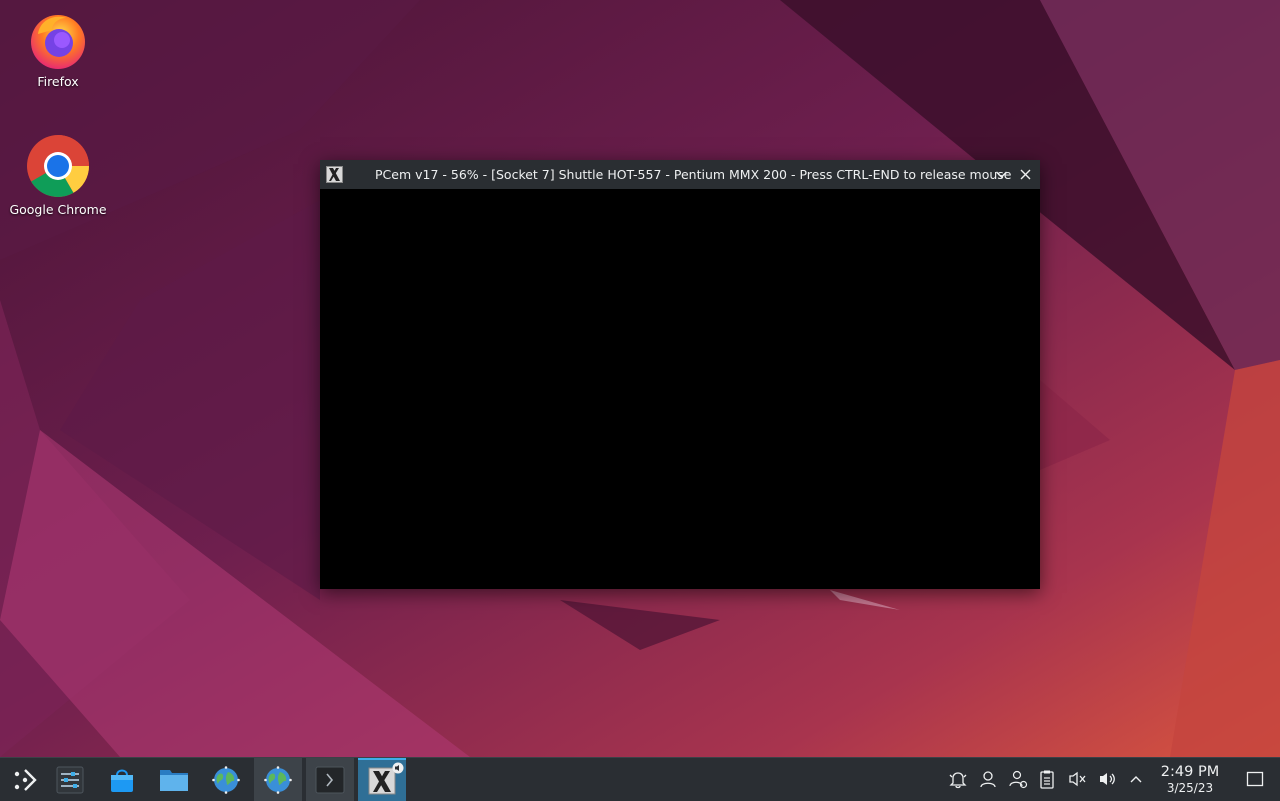 Image resolution: width=1280 pixels, height=801 pixels. I want to click on network-user-icon, so click(1018, 779).